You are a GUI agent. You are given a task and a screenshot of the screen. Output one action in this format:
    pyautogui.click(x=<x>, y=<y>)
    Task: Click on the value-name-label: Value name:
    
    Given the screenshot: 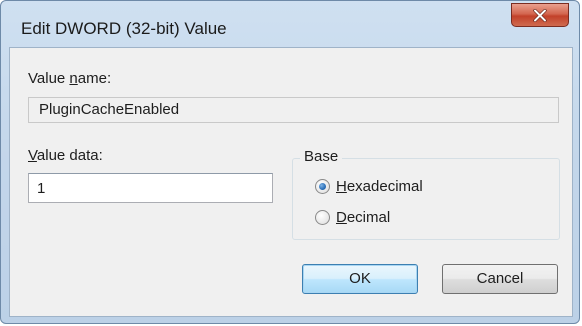 What is the action you would take?
    pyautogui.click(x=70, y=78)
    